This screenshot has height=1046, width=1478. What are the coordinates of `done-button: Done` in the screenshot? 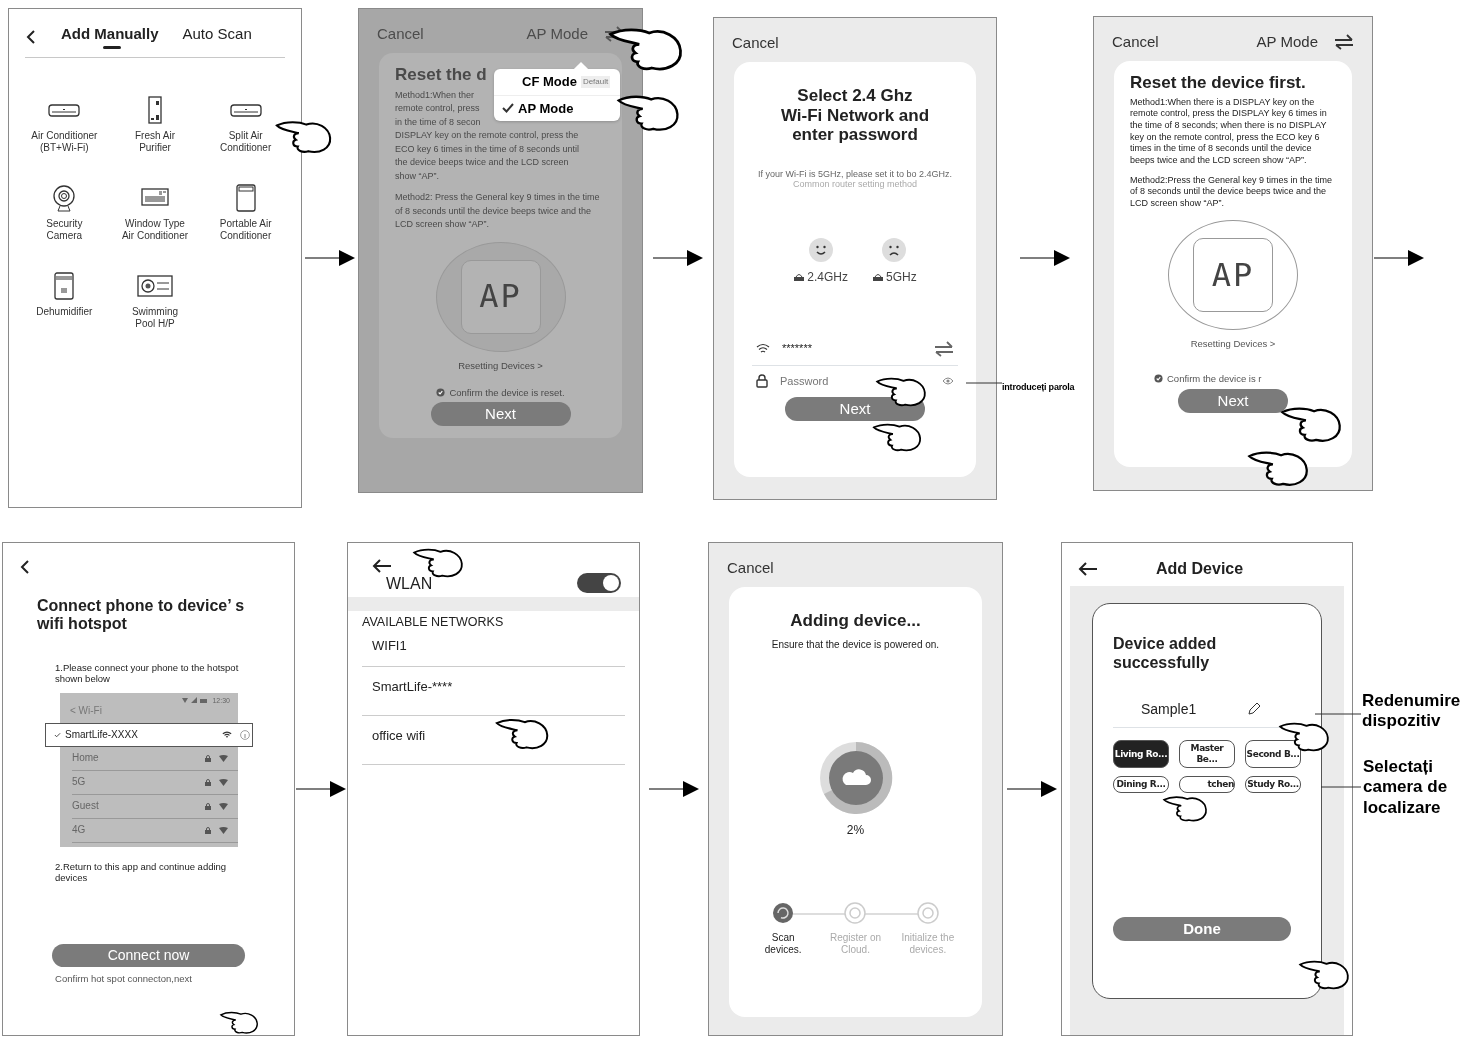 It's located at (1202, 928).